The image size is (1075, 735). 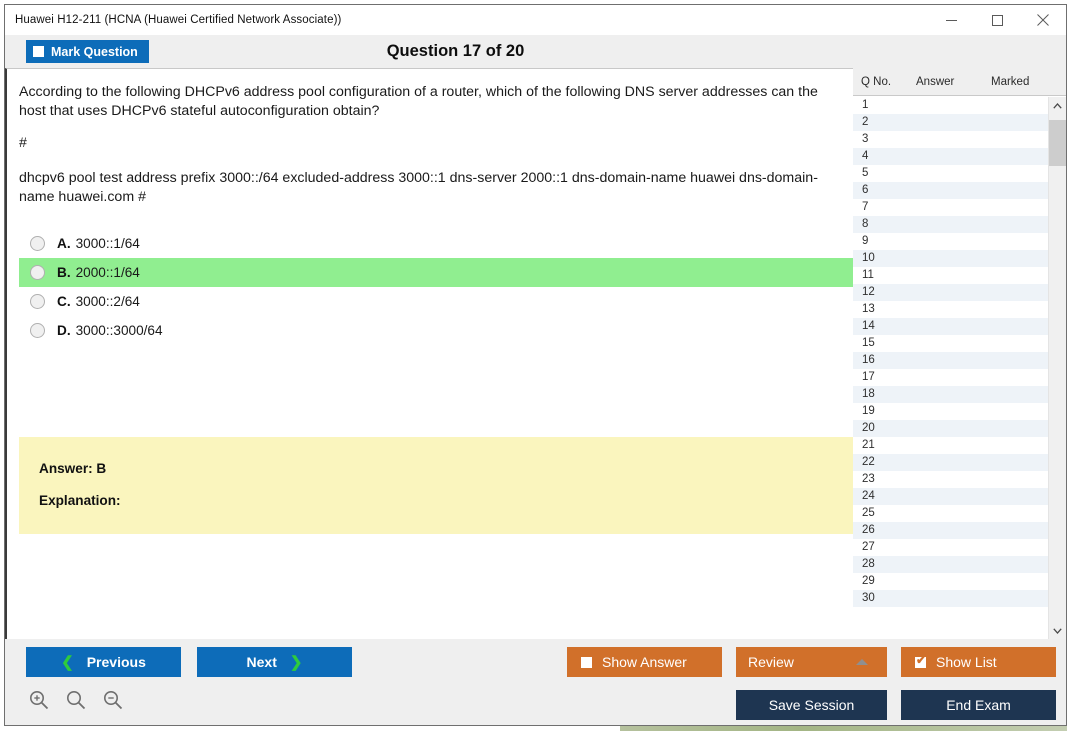 What do you see at coordinates (1043, 20) in the screenshot?
I see `close-icon` at bounding box center [1043, 20].